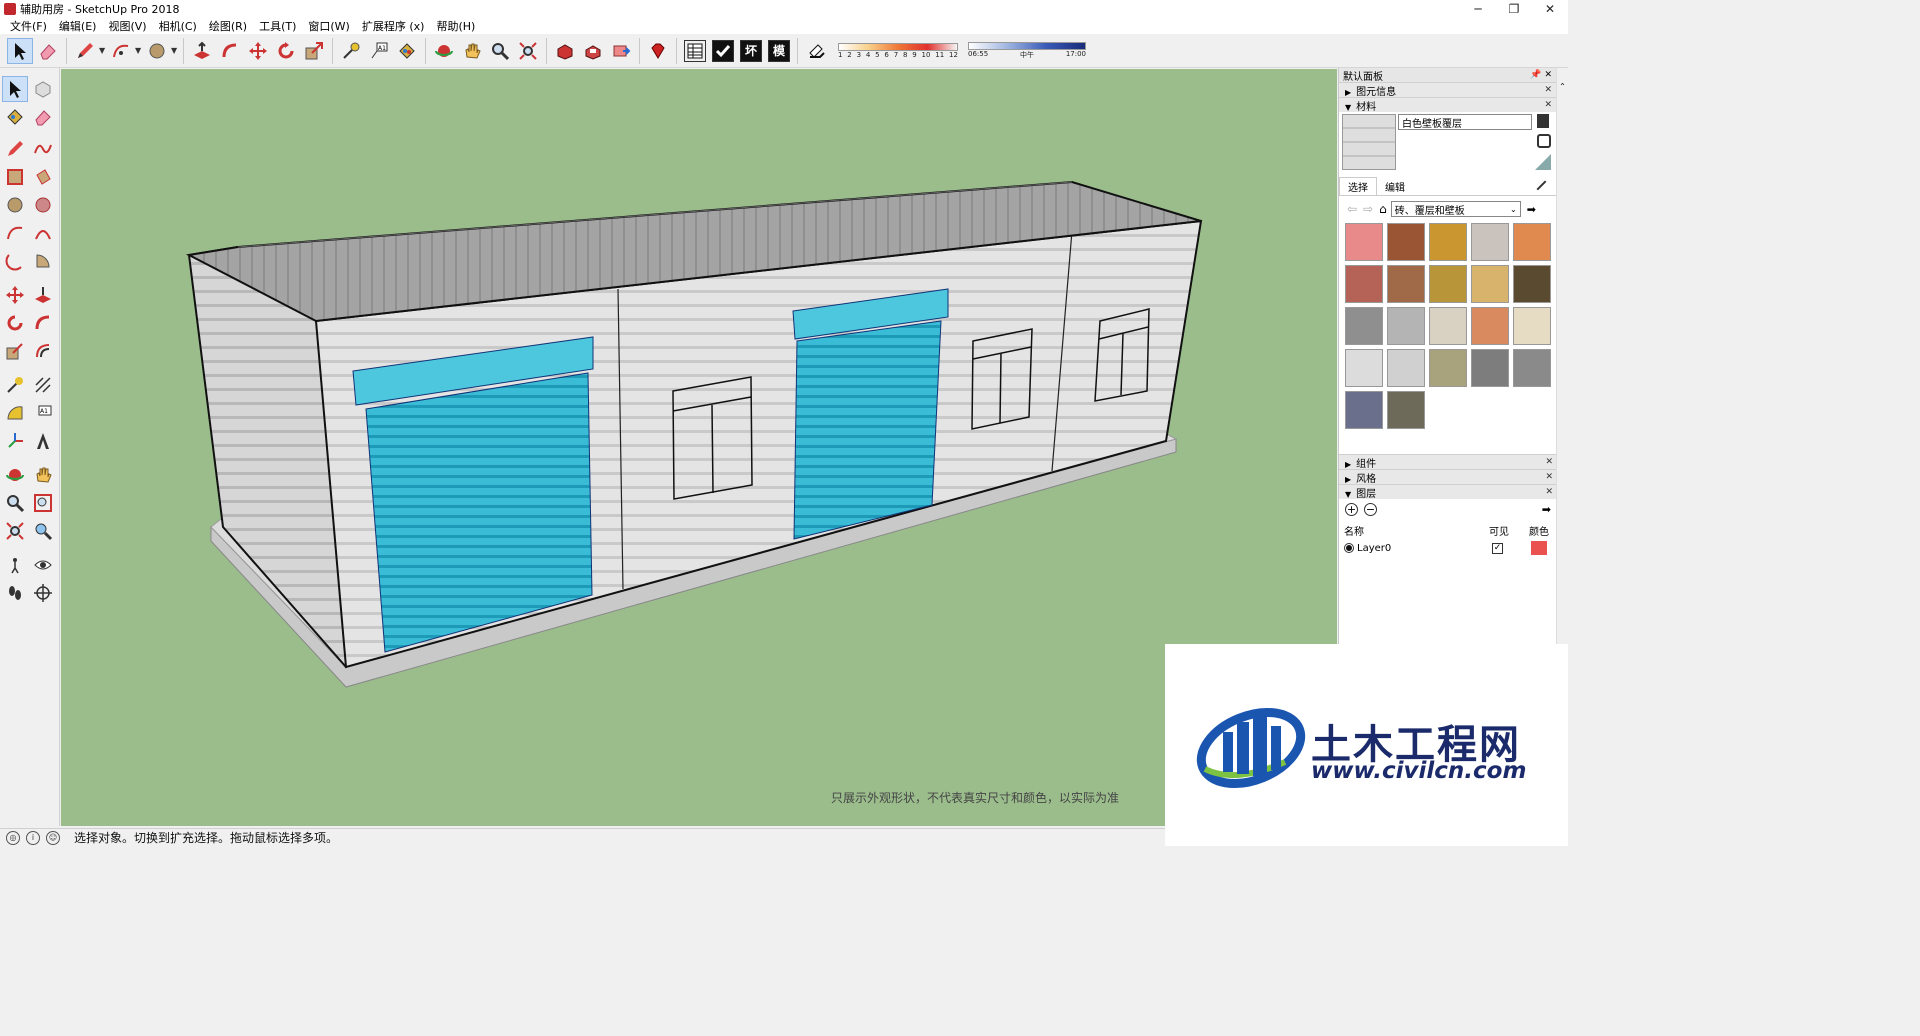  I want to click on warehouse-button, so click(565, 51).